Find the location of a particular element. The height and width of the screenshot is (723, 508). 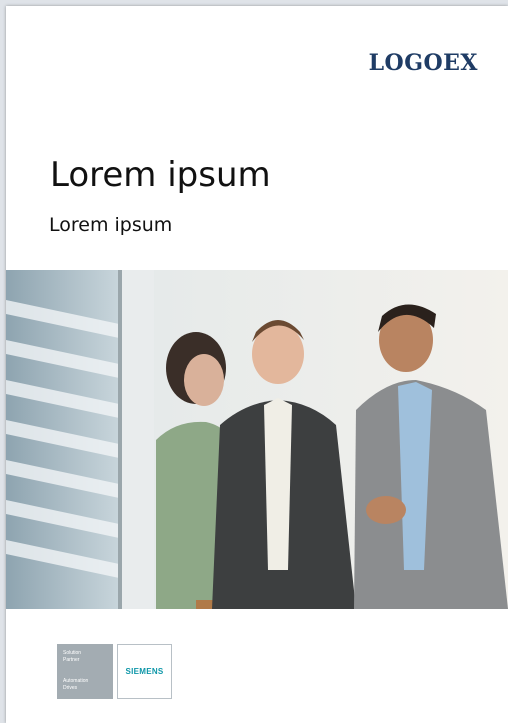

page-title: Lorem ipsum is located at coordinates (160, 175).